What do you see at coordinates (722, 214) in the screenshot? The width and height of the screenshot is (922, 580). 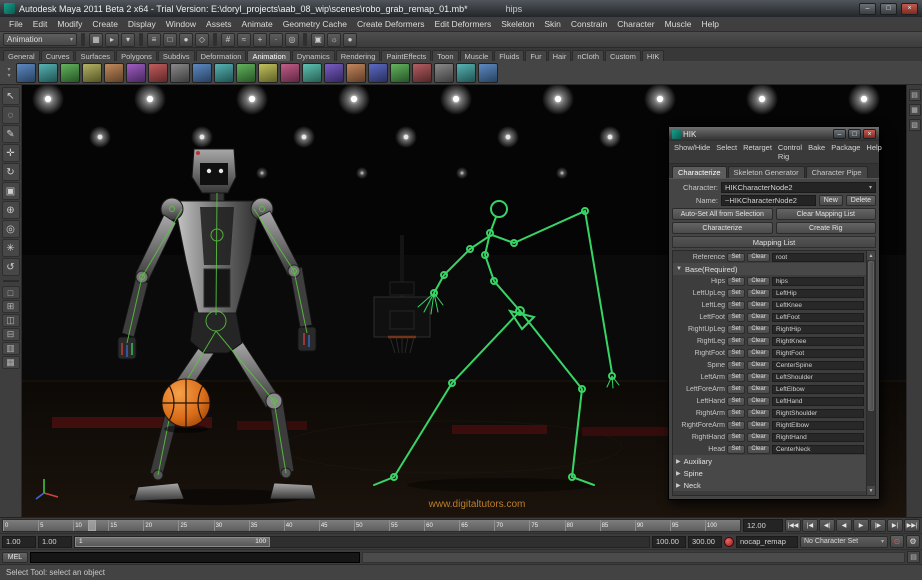 I see `auto-set-button: Auto-Set All from Selection` at bounding box center [722, 214].